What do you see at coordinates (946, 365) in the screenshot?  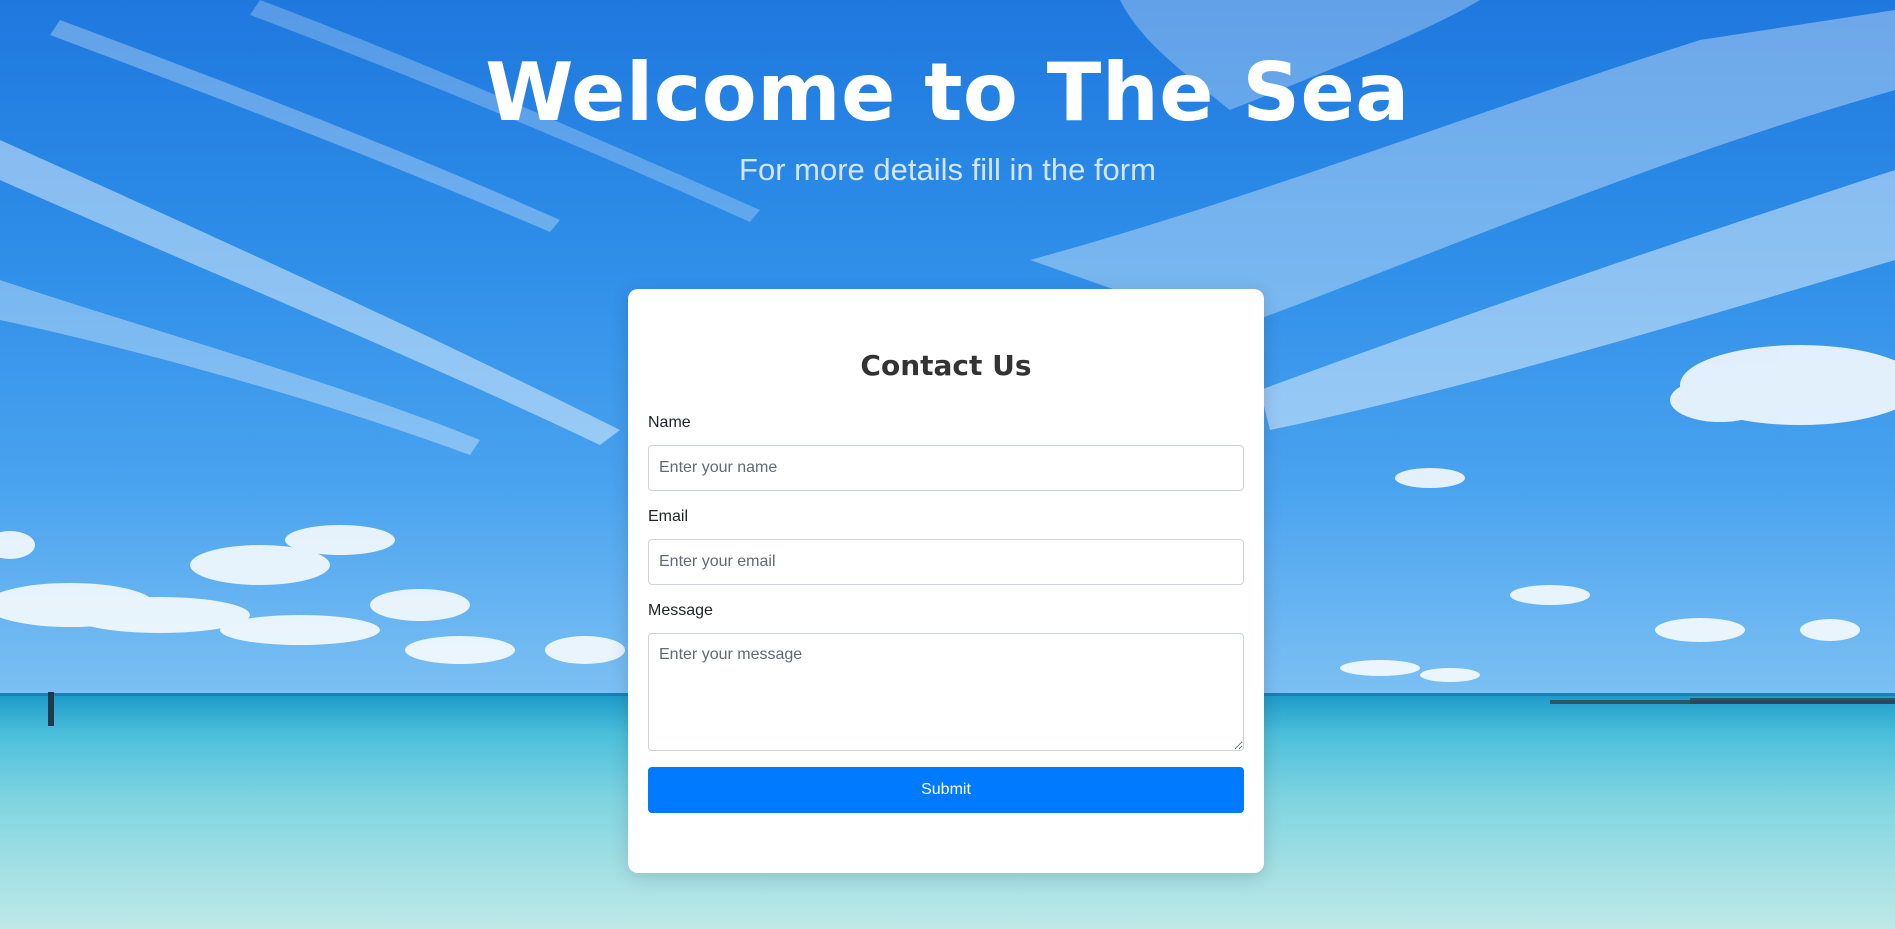 I see `form-title: Contact Us` at bounding box center [946, 365].